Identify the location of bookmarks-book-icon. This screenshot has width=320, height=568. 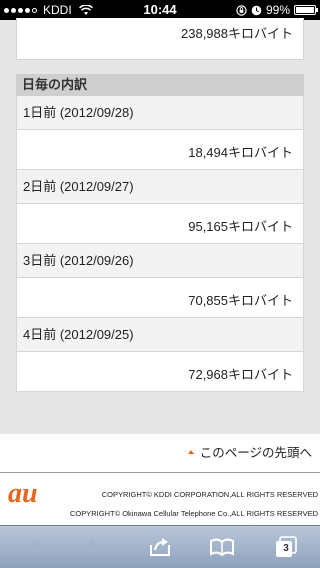
(222, 547).